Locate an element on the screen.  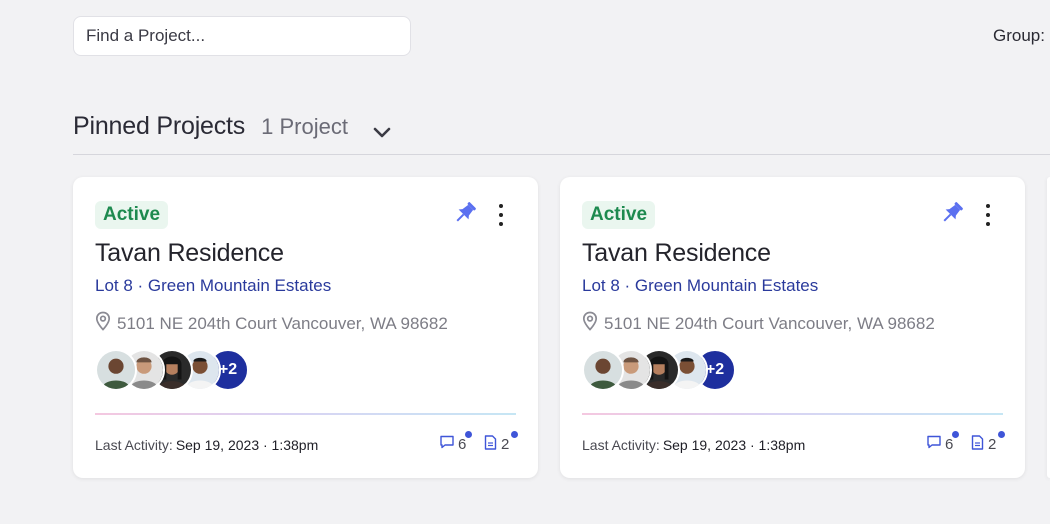
pinned-projects-header: Pinned Projects 1 Project is located at coordinates (561, 133).